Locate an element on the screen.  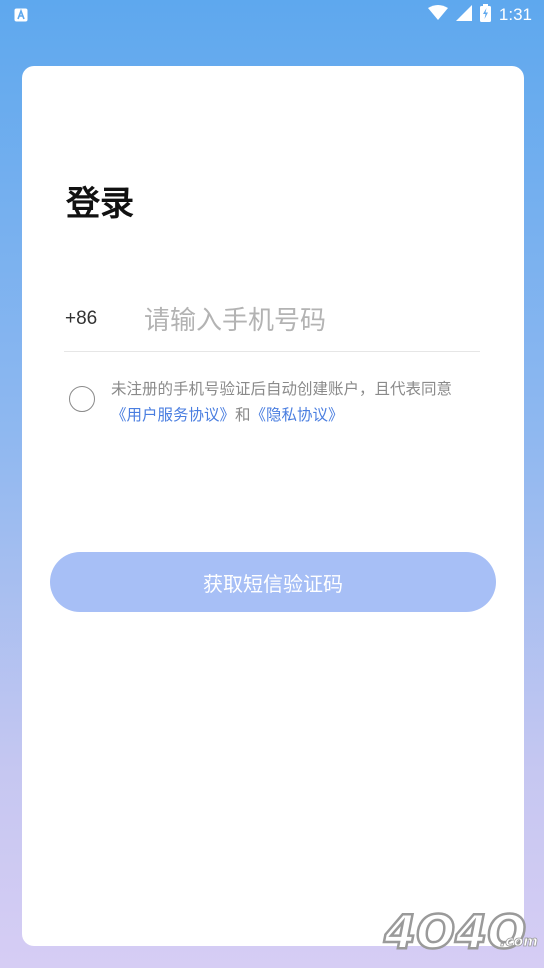
agreement-conjunction: 和 is located at coordinates (243, 415).